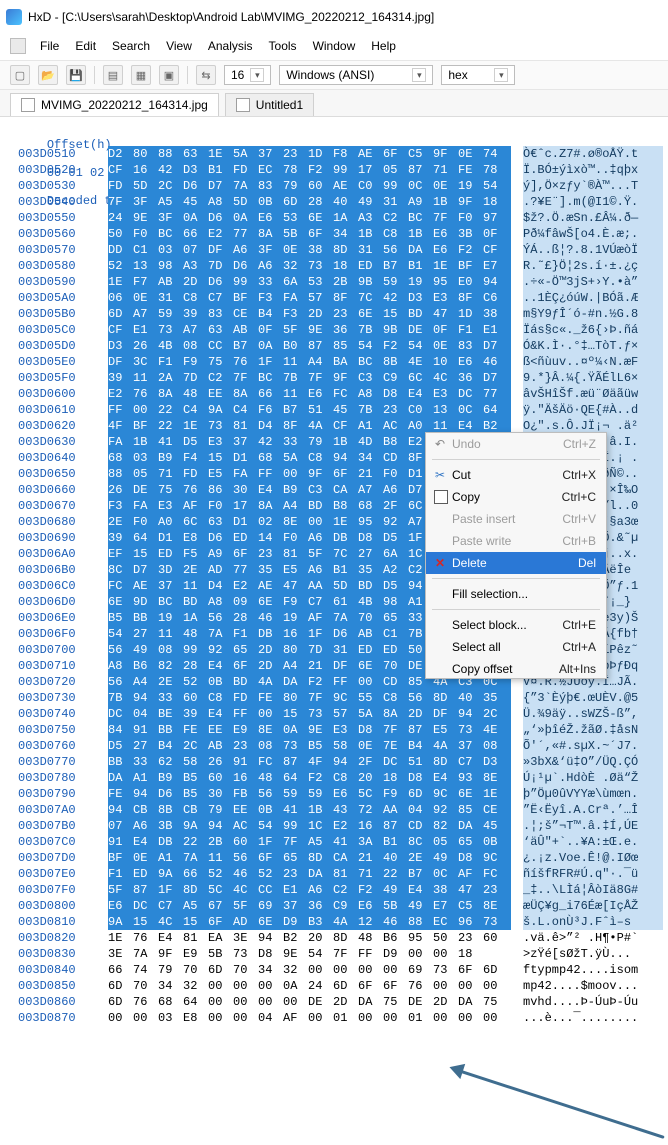 The image size is (668, 1145). Describe the element at coordinates (120, 714) in the screenshot. I see `byte: DC` at that location.